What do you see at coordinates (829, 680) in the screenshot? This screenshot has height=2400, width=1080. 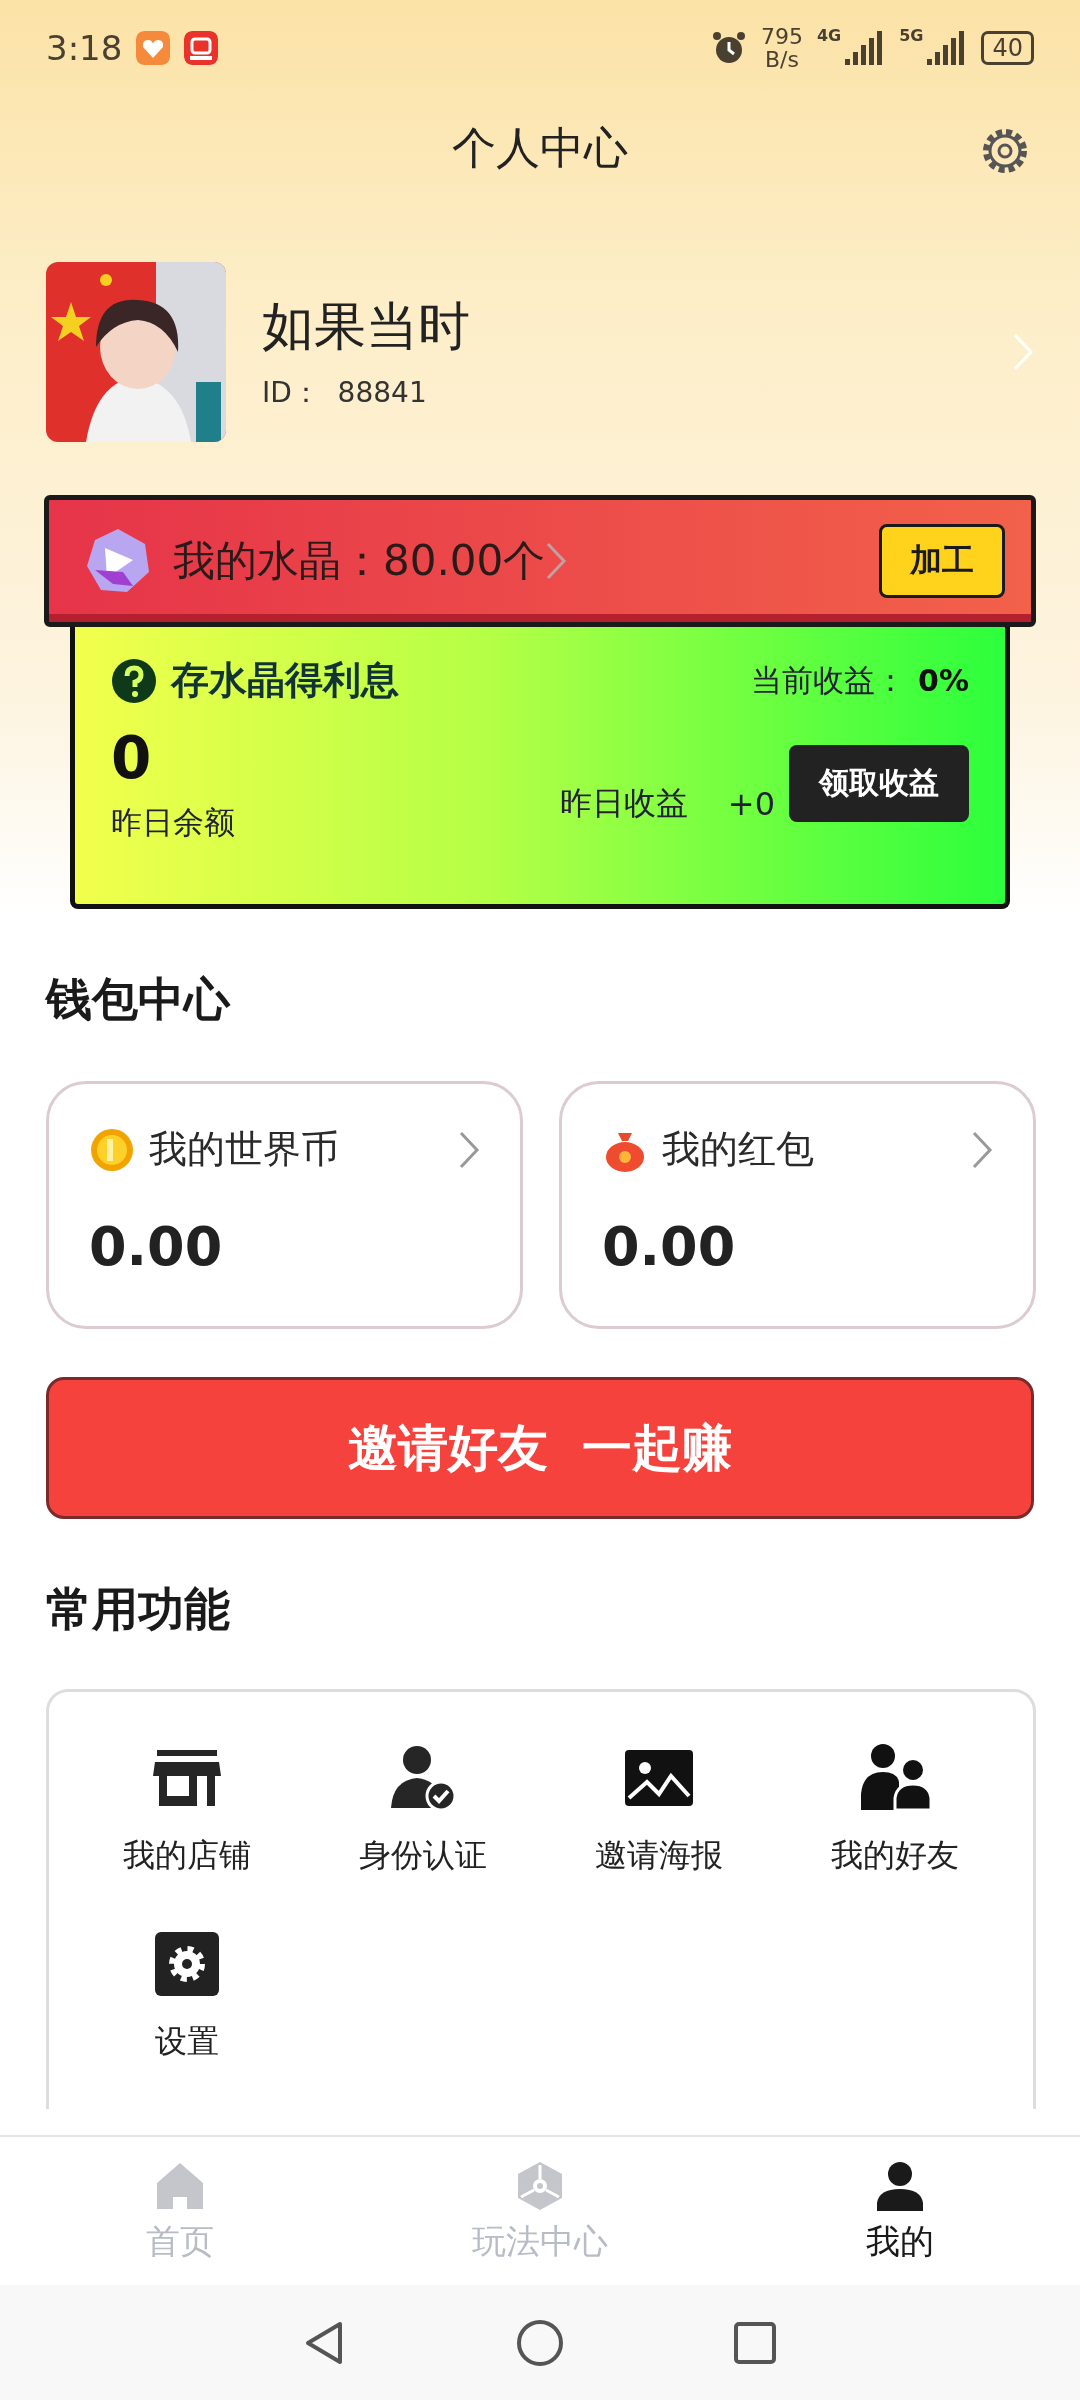 I see `current-yield-label: 当前收益：` at bounding box center [829, 680].